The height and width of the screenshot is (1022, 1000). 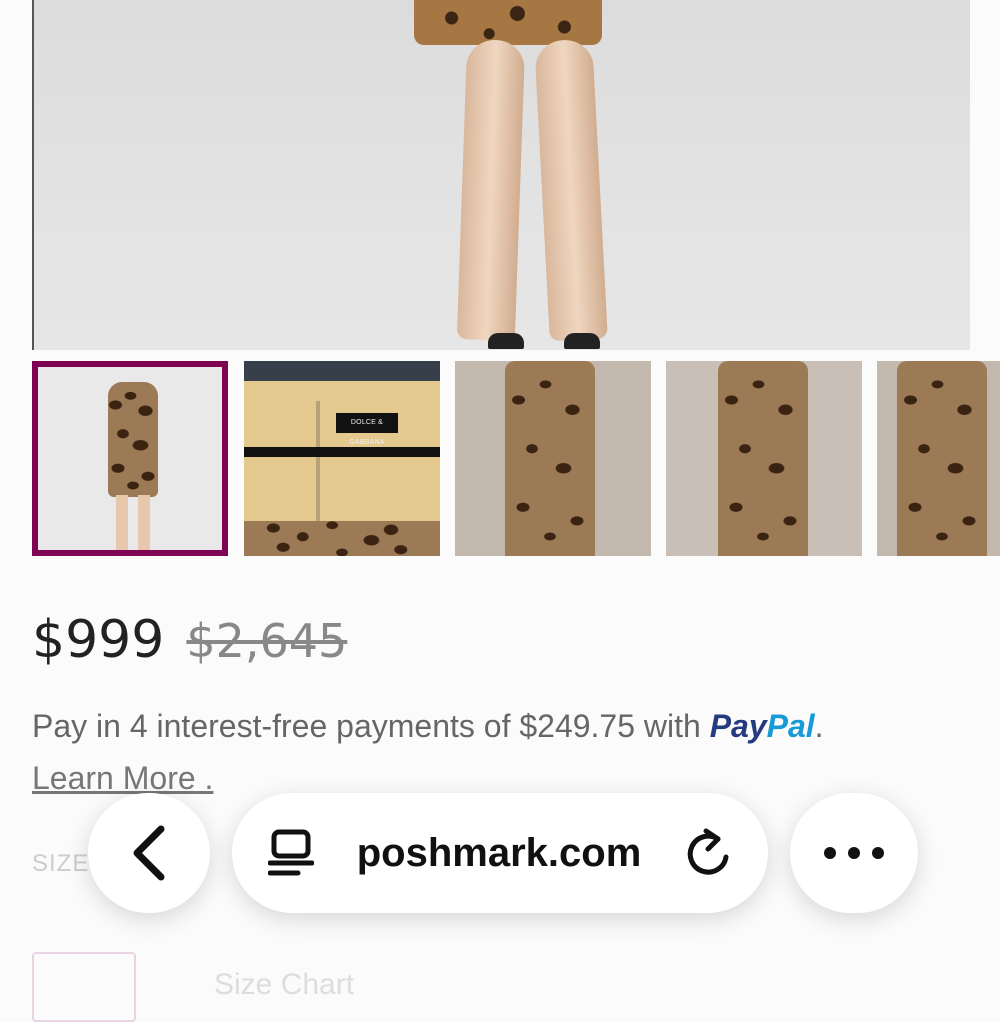 I want to click on paypal-logo: PayPal, so click(x=762, y=726).